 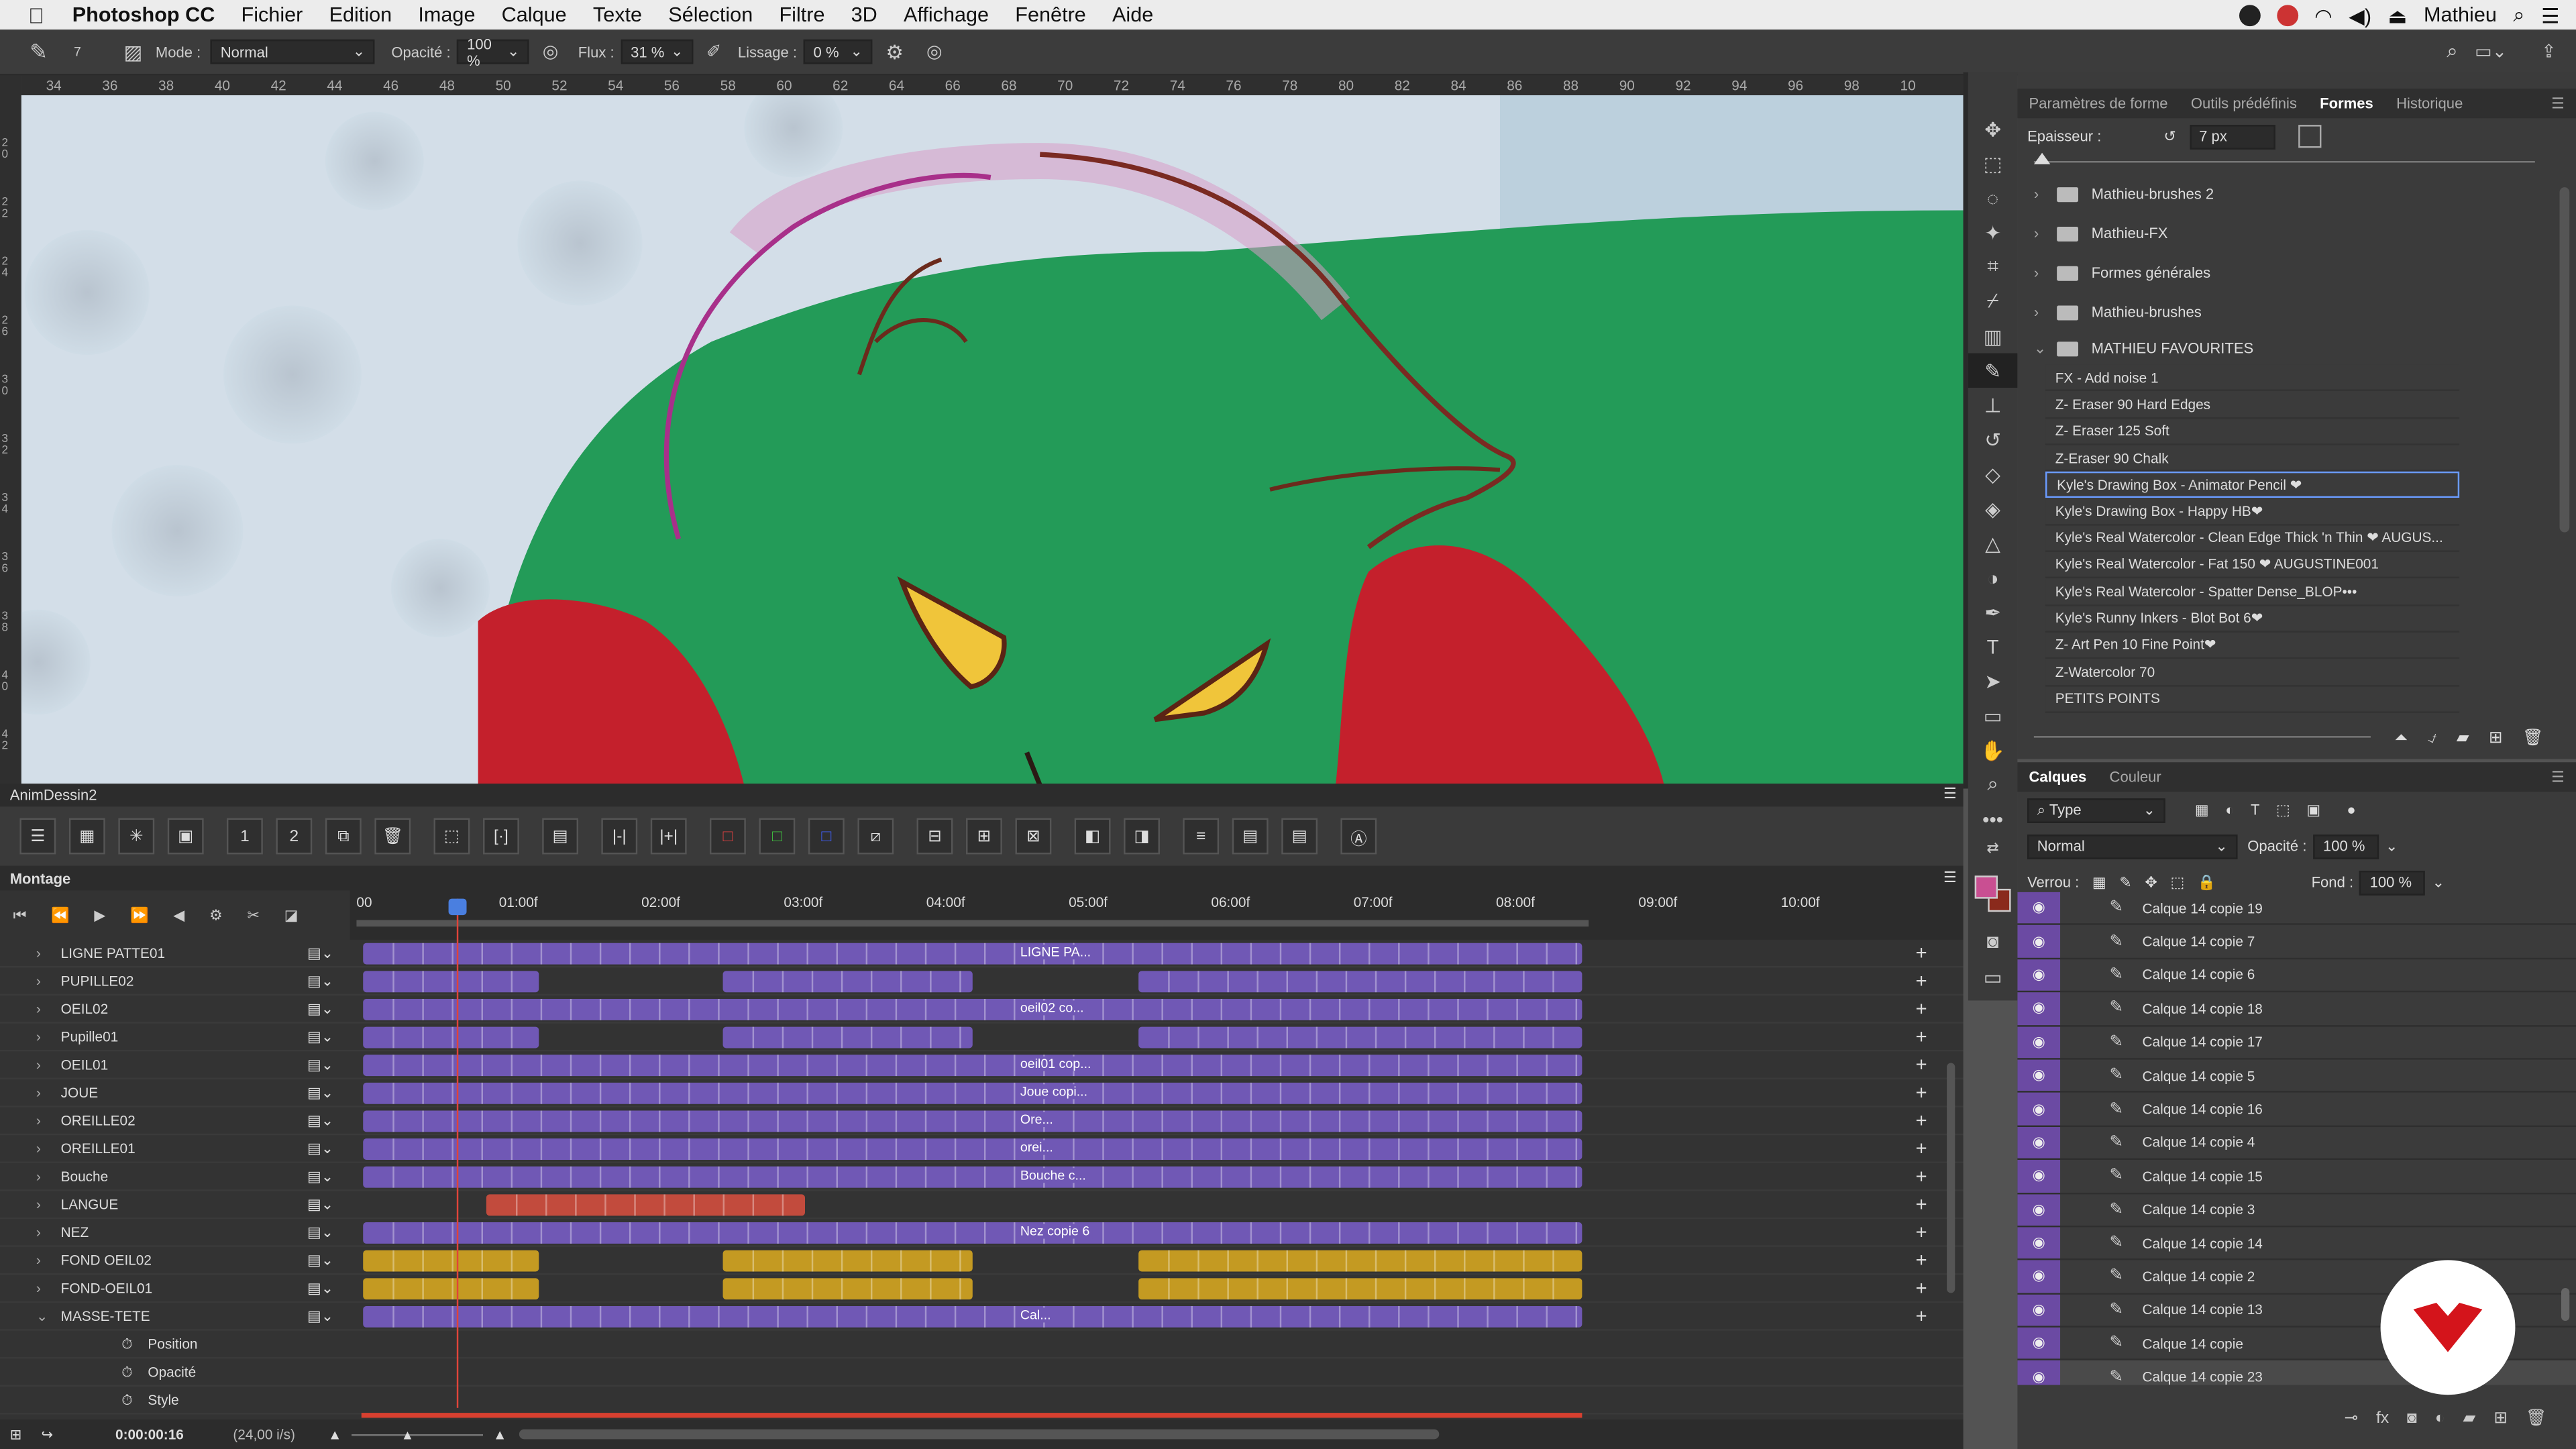 I want to click on share-icon: ⇪, so click(x=2549, y=51).